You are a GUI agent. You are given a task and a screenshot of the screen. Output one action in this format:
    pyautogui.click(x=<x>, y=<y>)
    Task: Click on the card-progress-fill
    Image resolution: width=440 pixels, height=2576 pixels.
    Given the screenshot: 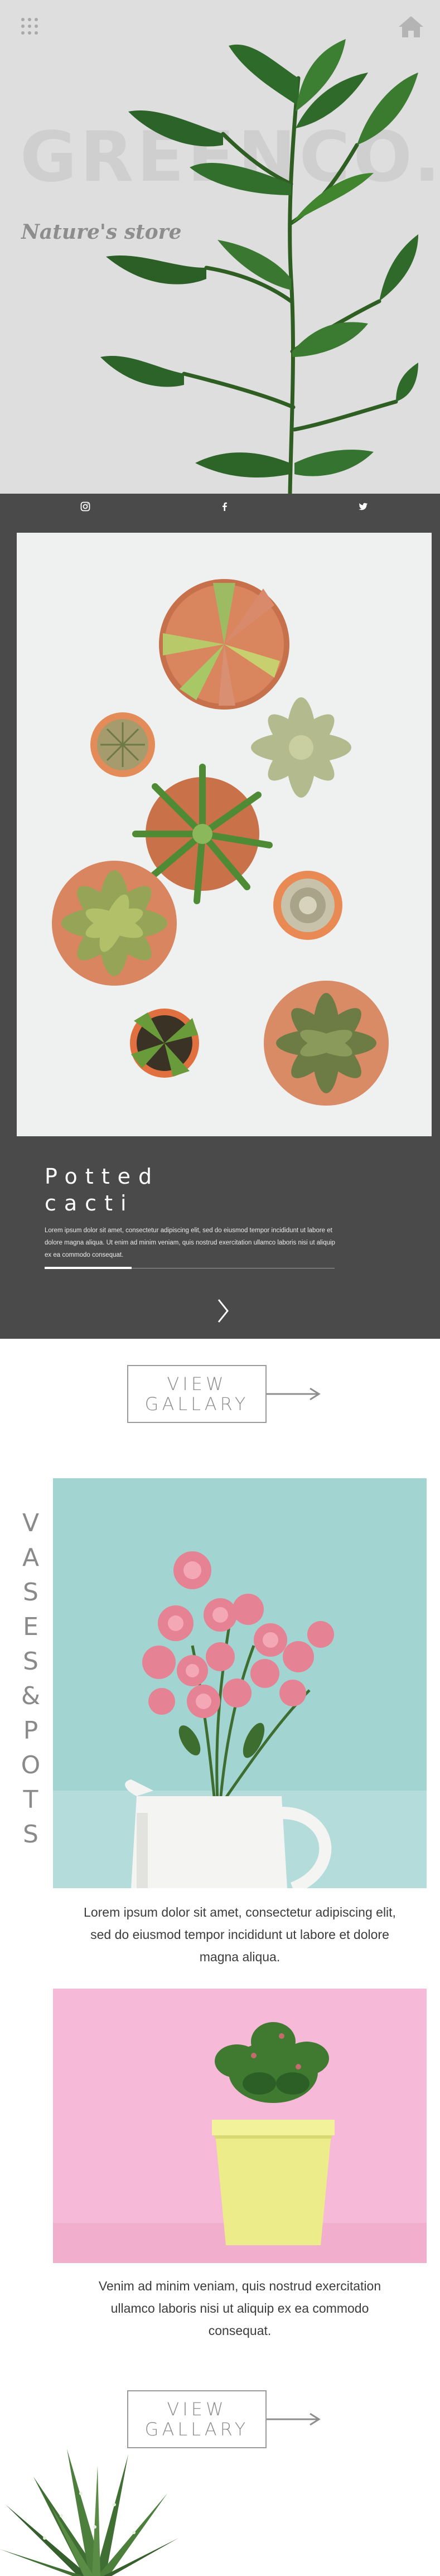 What is the action you would take?
    pyautogui.click(x=88, y=1268)
    